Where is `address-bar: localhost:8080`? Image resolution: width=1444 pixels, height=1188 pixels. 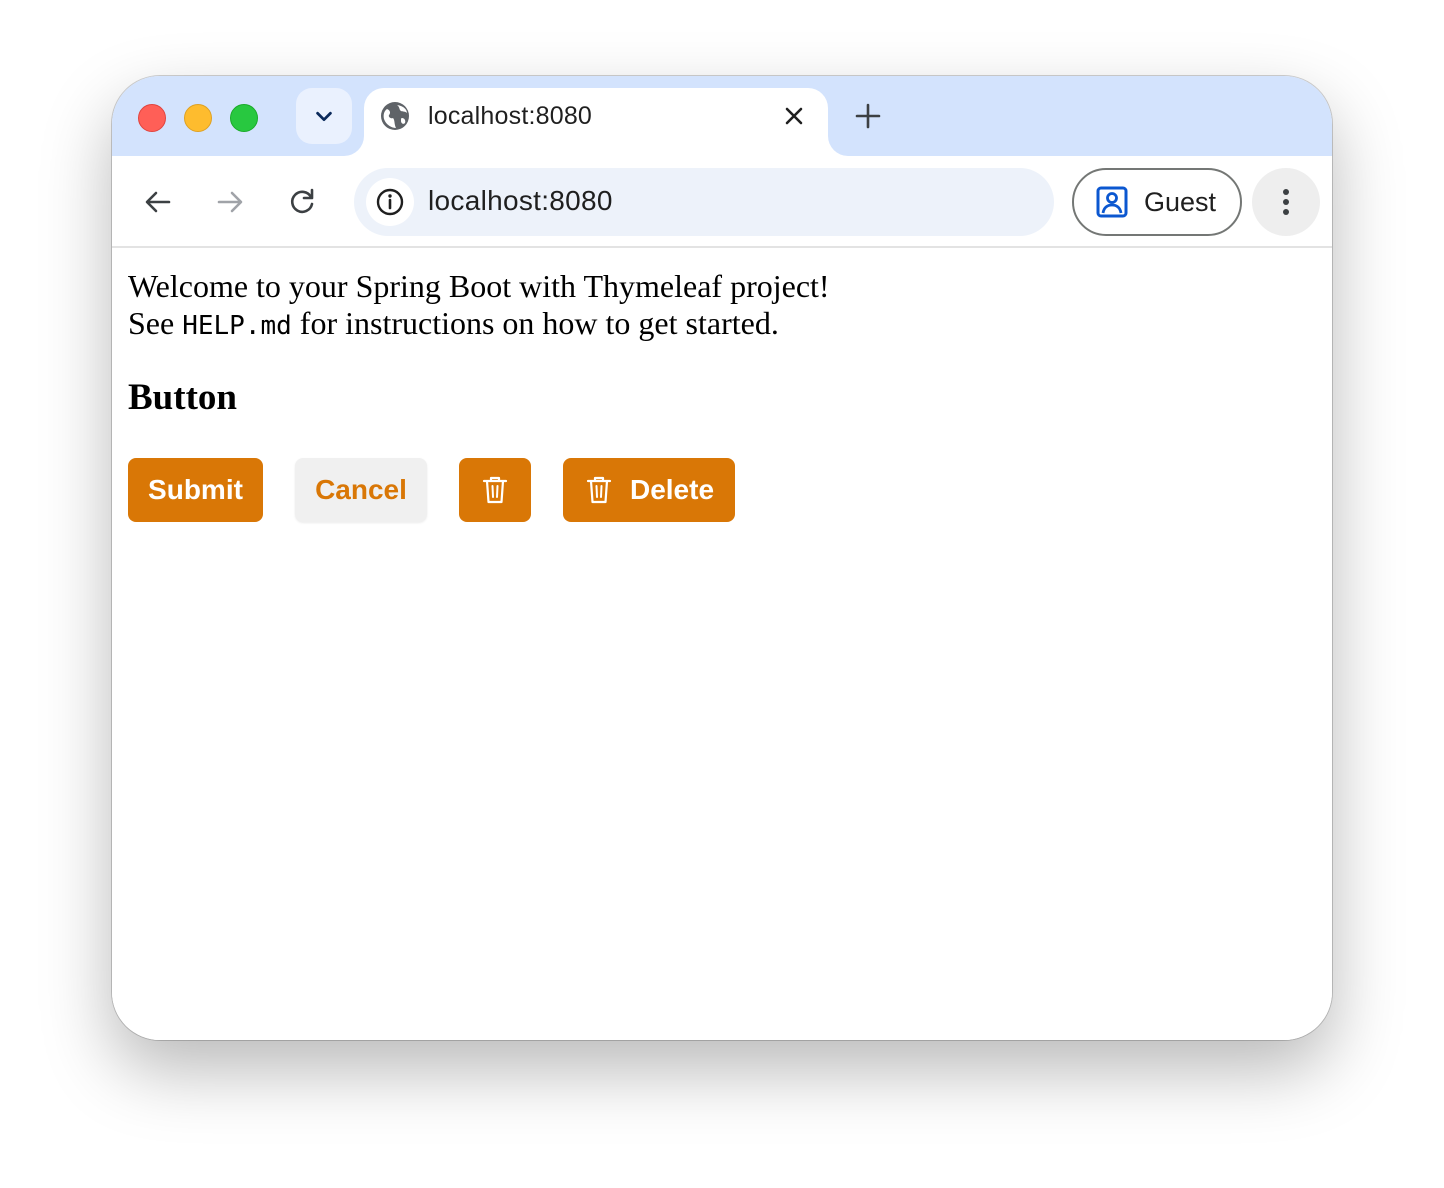
address-bar: localhost:8080 is located at coordinates (704, 202).